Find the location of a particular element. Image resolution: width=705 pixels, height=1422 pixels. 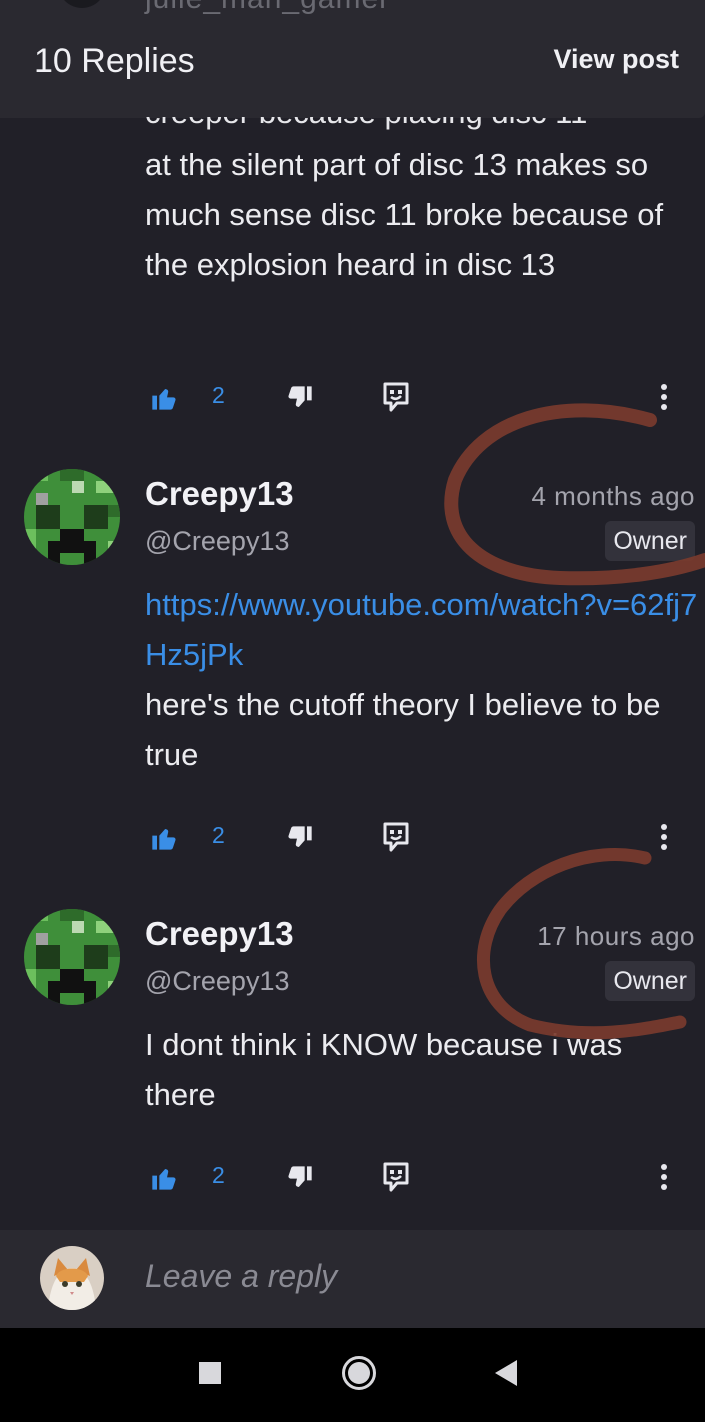

comment-text: I dont think i KNOW because i was there is located at coordinates (384, 1069).